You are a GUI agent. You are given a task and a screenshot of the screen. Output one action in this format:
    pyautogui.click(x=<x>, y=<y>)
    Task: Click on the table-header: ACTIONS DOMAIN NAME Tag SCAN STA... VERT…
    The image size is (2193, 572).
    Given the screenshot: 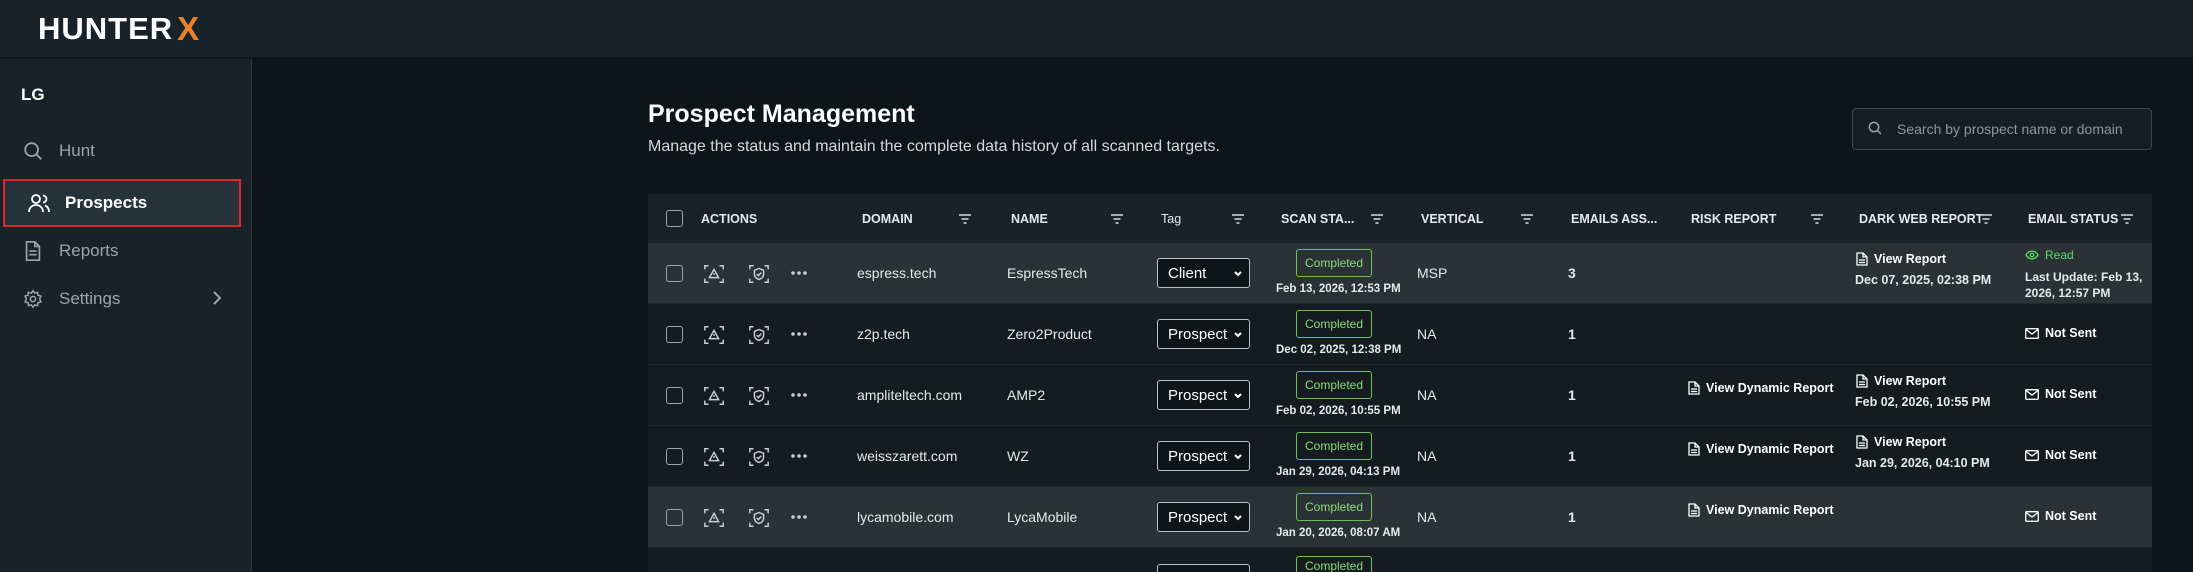 What is the action you would take?
    pyautogui.click(x=1400, y=218)
    